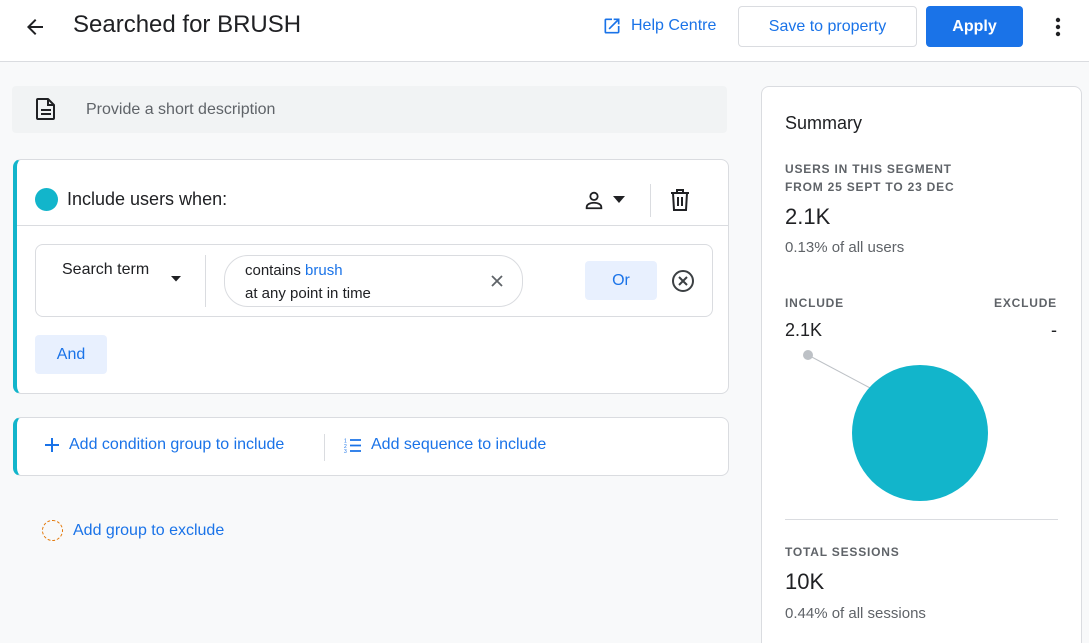 This screenshot has height=643, width=1089. What do you see at coordinates (808, 355) in the screenshot?
I see `include-leader-dot` at bounding box center [808, 355].